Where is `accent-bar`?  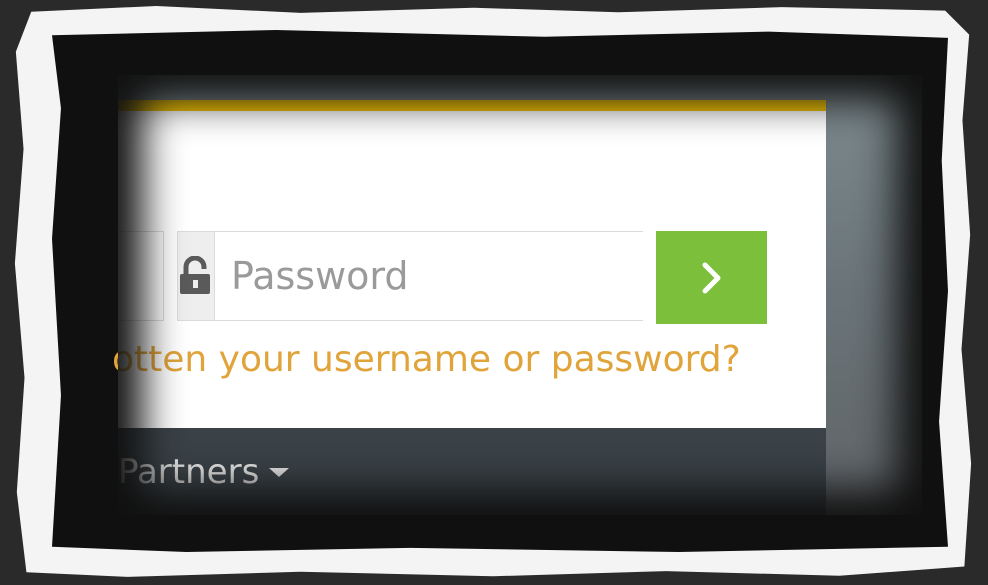 accent-bar is located at coordinates (472, 105).